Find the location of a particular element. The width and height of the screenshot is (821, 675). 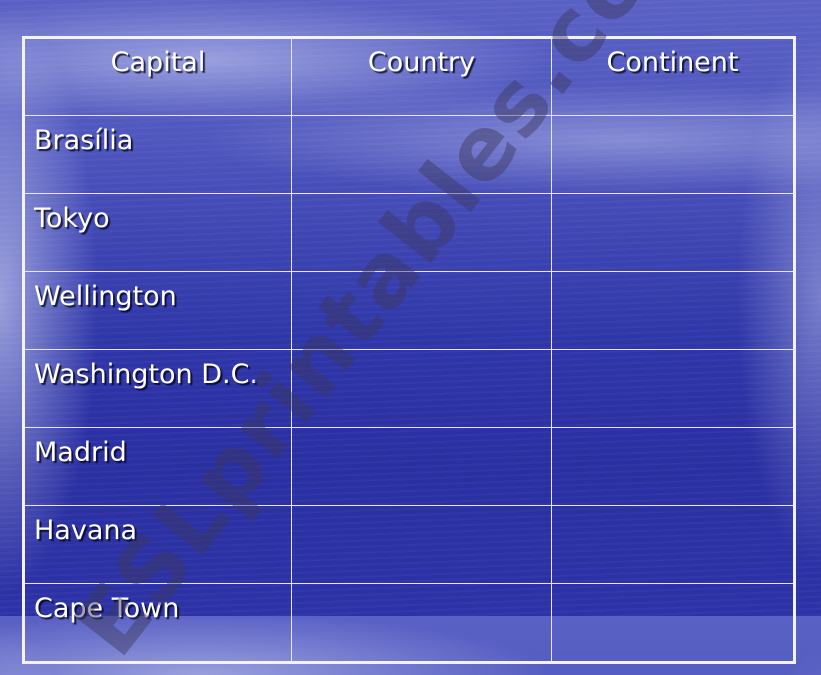

capital-cell: Havana is located at coordinates (157, 544).